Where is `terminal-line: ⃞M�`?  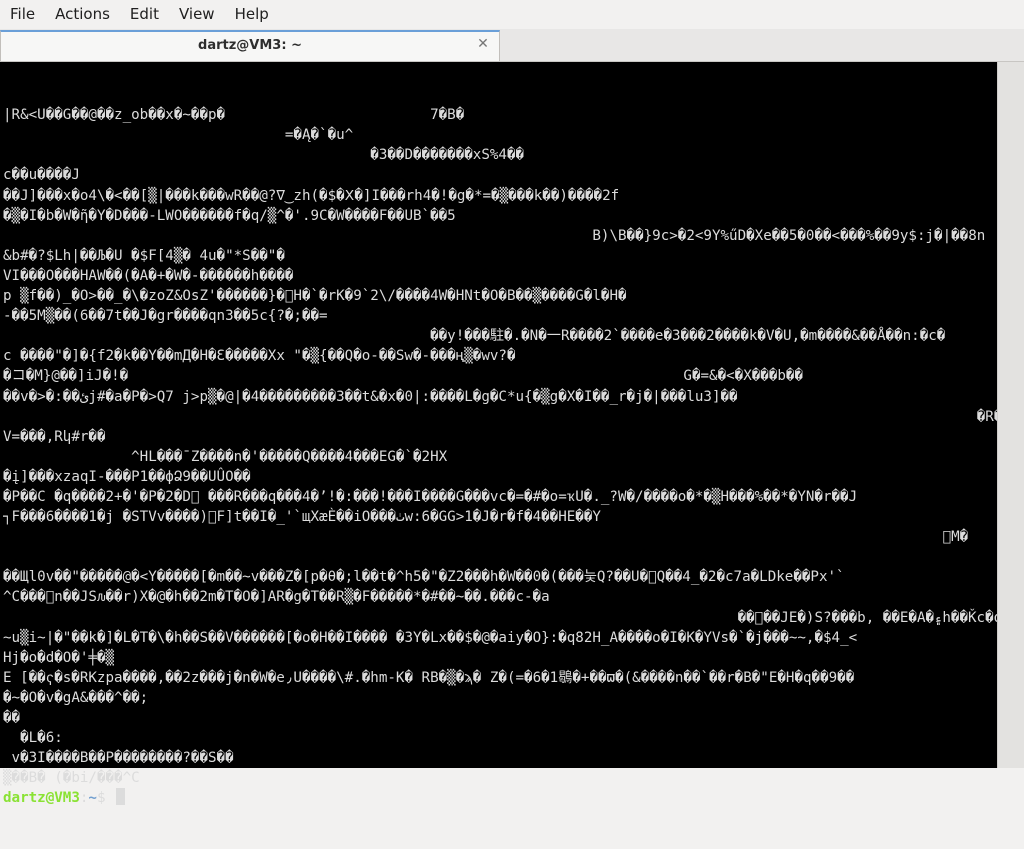 terminal-line: ⃞M� is located at coordinates (486, 537).